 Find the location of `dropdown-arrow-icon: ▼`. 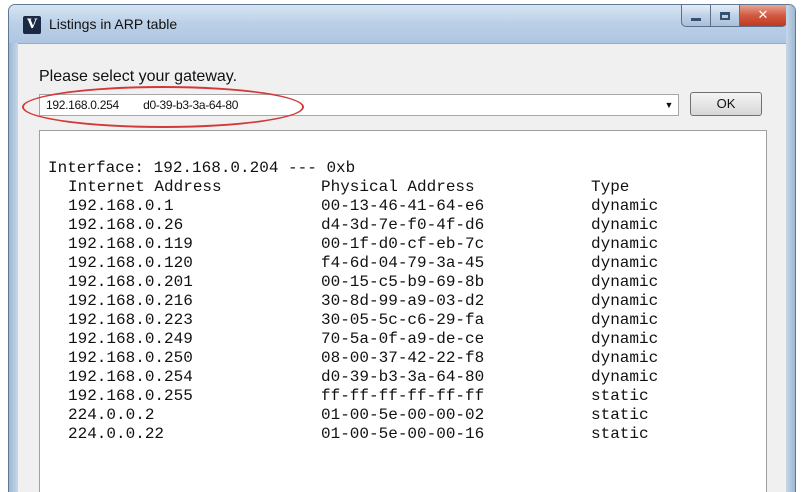

dropdown-arrow-icon: ▼ is located at coordinates (669, 105).